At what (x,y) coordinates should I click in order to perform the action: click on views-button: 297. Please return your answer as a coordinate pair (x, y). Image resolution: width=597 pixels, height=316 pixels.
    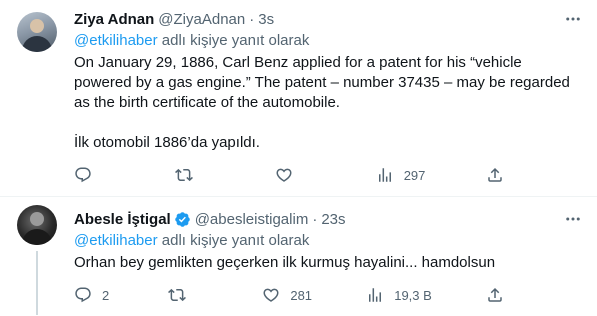
    Looking at the image, I should click on (401, 175).